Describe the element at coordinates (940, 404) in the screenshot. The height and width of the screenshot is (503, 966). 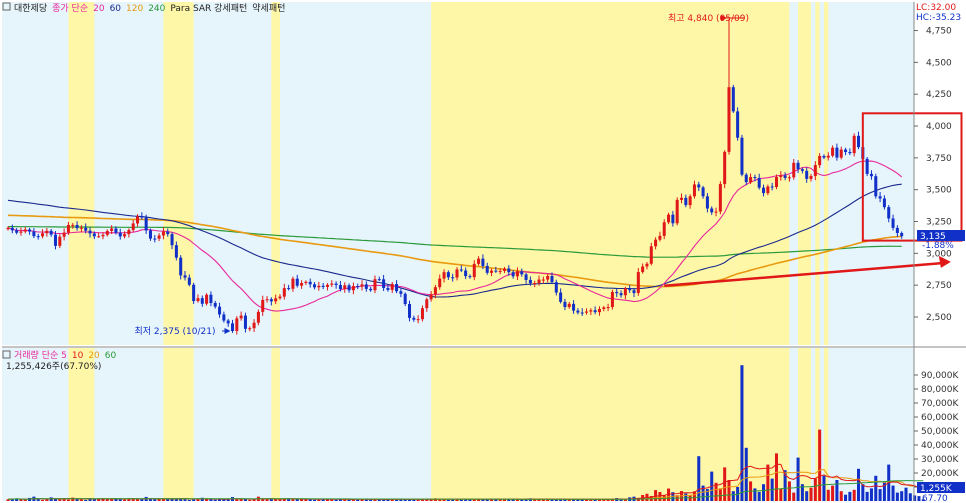
I see `volume-tick-label: 70,000K` at that location.